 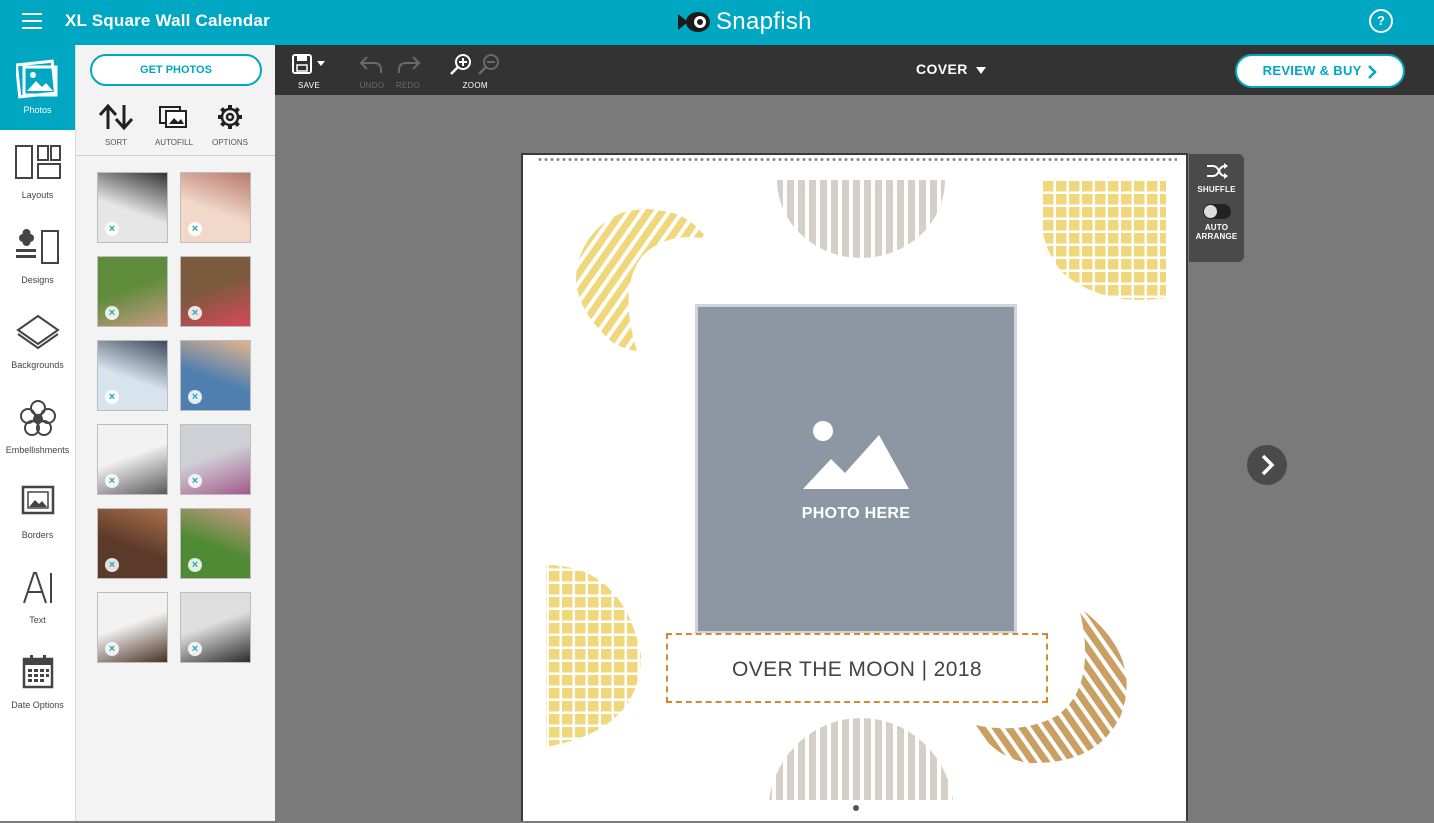 I want to click on designs-icon, so click(x=37, y=246).